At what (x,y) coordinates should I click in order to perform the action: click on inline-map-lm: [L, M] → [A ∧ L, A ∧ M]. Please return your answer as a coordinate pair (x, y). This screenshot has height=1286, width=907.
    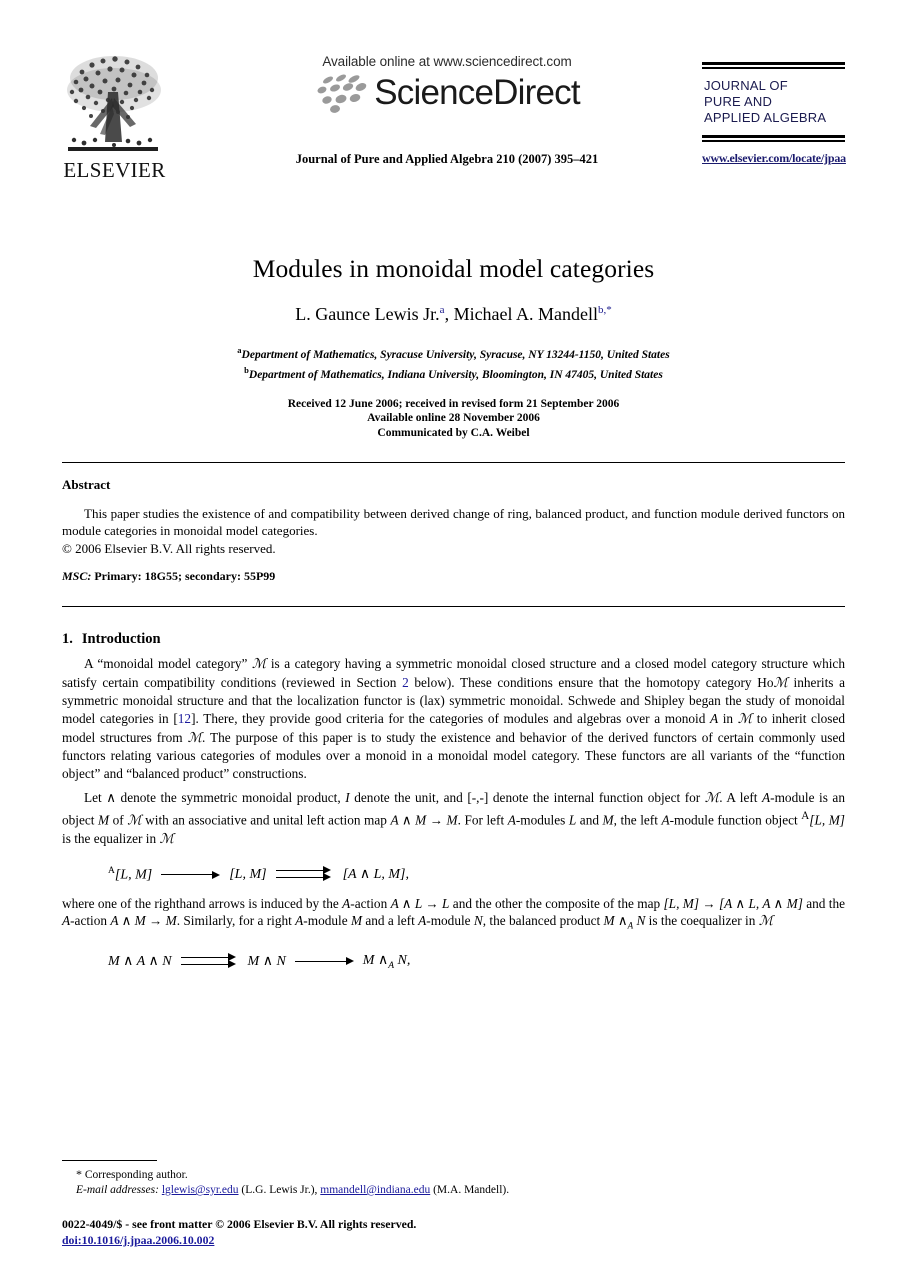
    Looking at the image, I should click on (733, 903).